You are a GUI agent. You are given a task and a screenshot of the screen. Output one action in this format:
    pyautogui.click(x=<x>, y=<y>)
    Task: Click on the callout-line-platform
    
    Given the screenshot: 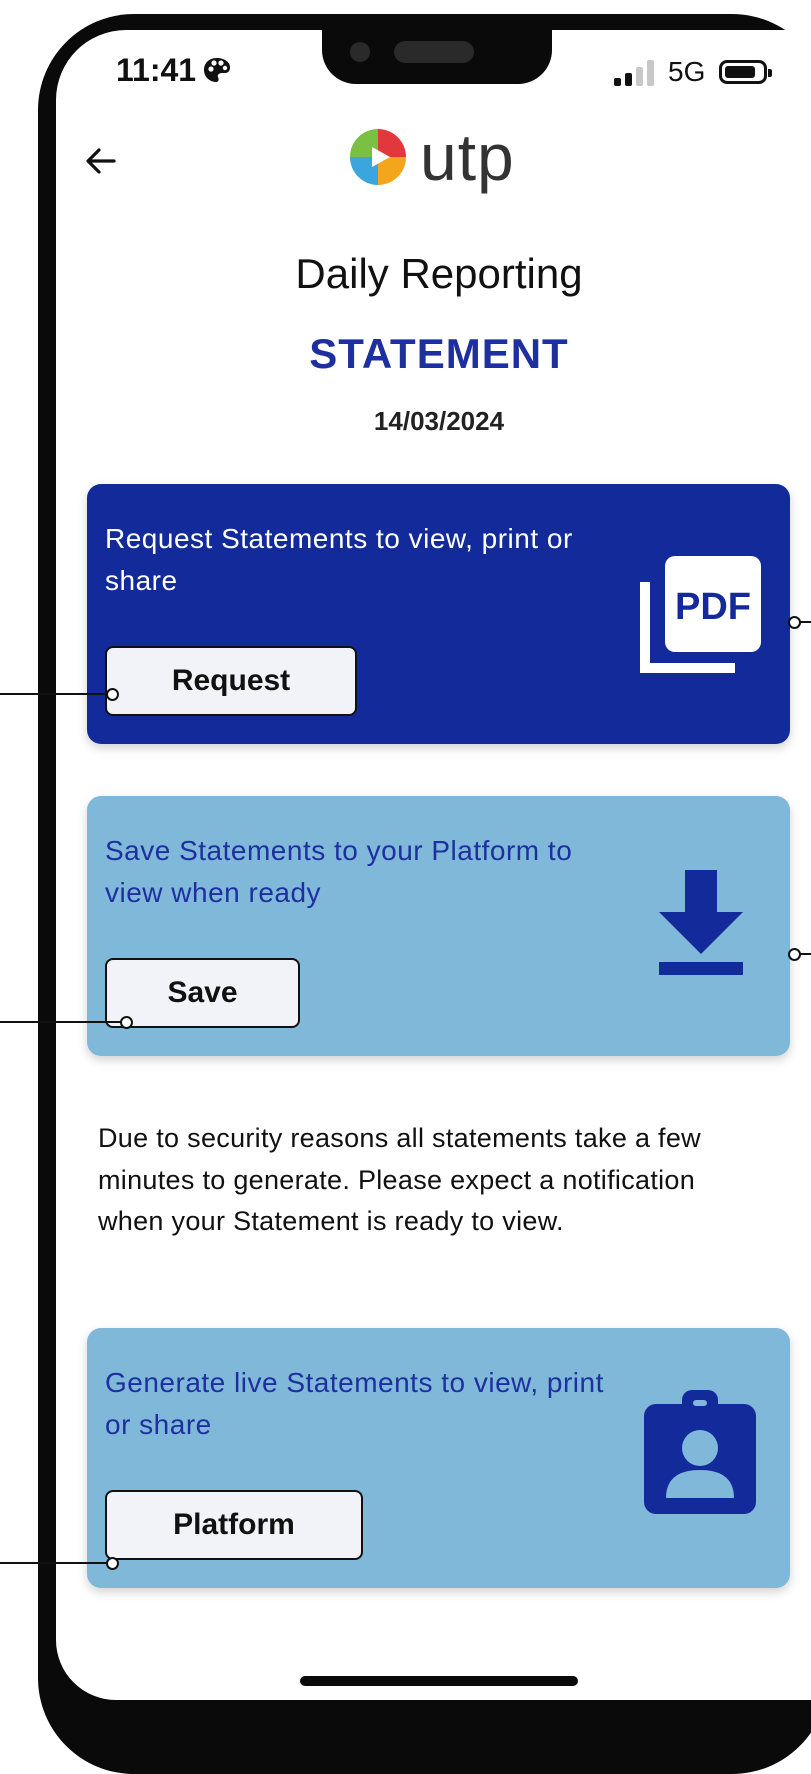 What is the action you would take?
    pyautogui.click(x=54, y=1563)
    